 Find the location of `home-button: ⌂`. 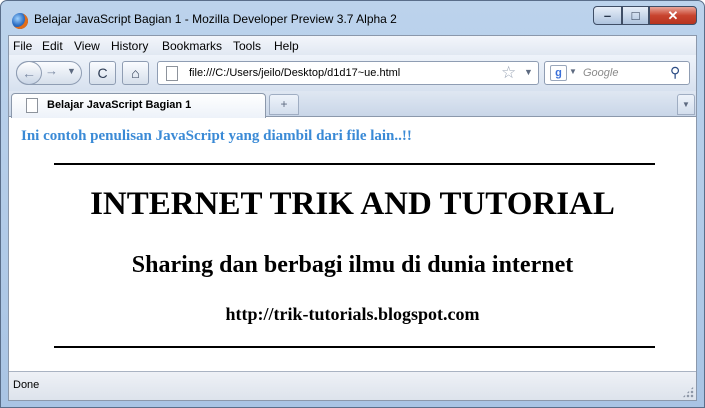

home-button: ⌂ is located at coordinates (135, 73).